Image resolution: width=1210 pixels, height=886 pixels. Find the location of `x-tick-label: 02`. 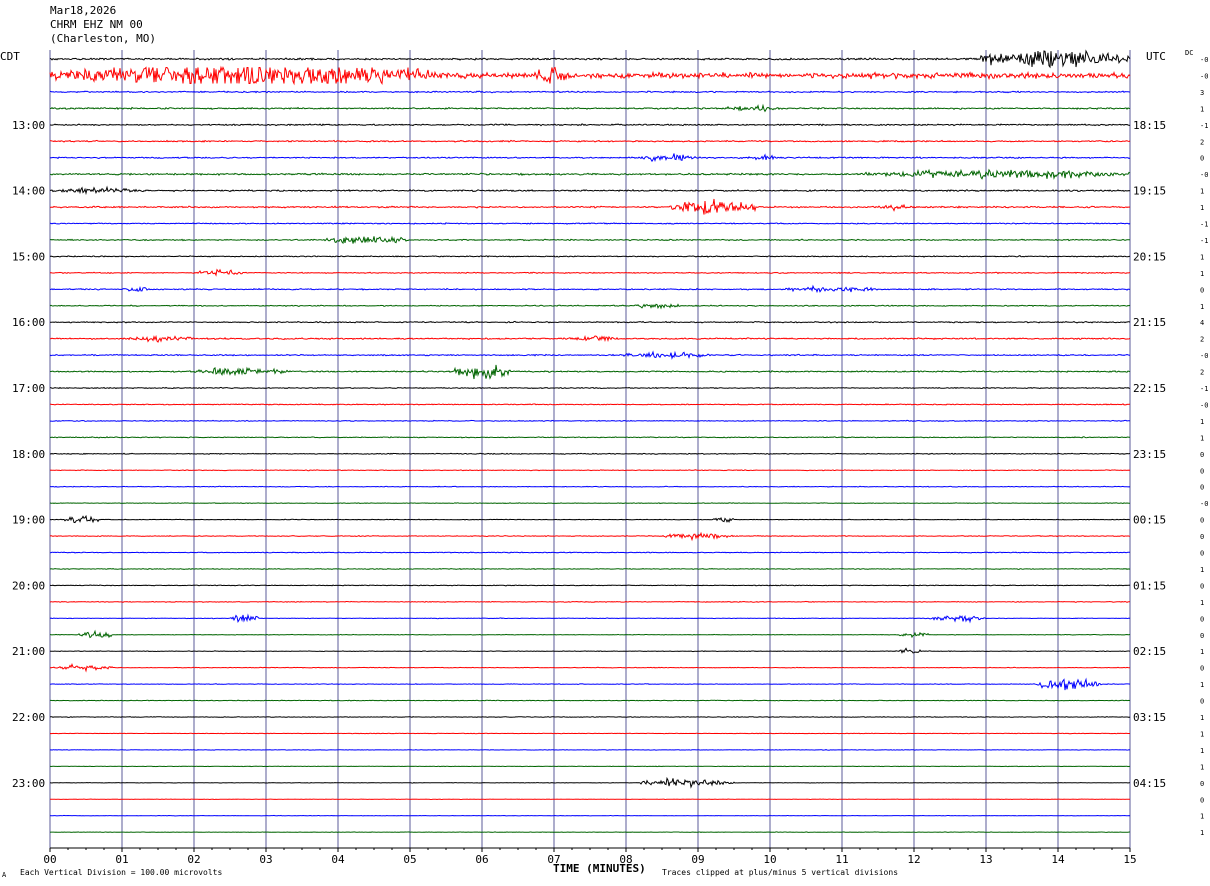

x-tick-label: 02 is located at coordinates (193, 859).